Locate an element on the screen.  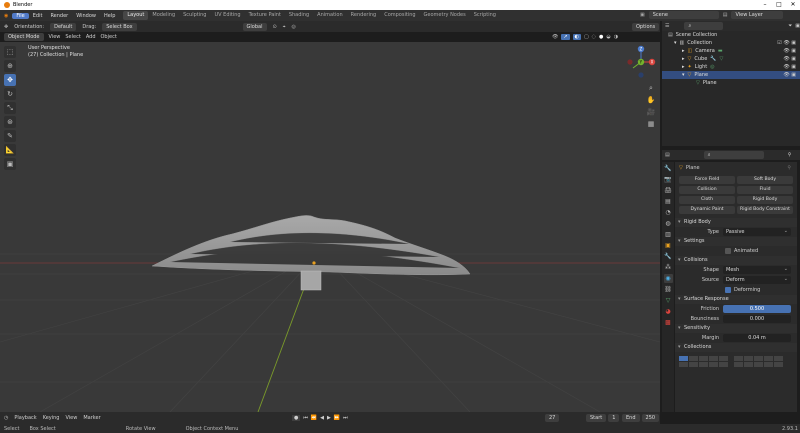
workspace-tab-shading: Shading is located at coordinates (299, 15).